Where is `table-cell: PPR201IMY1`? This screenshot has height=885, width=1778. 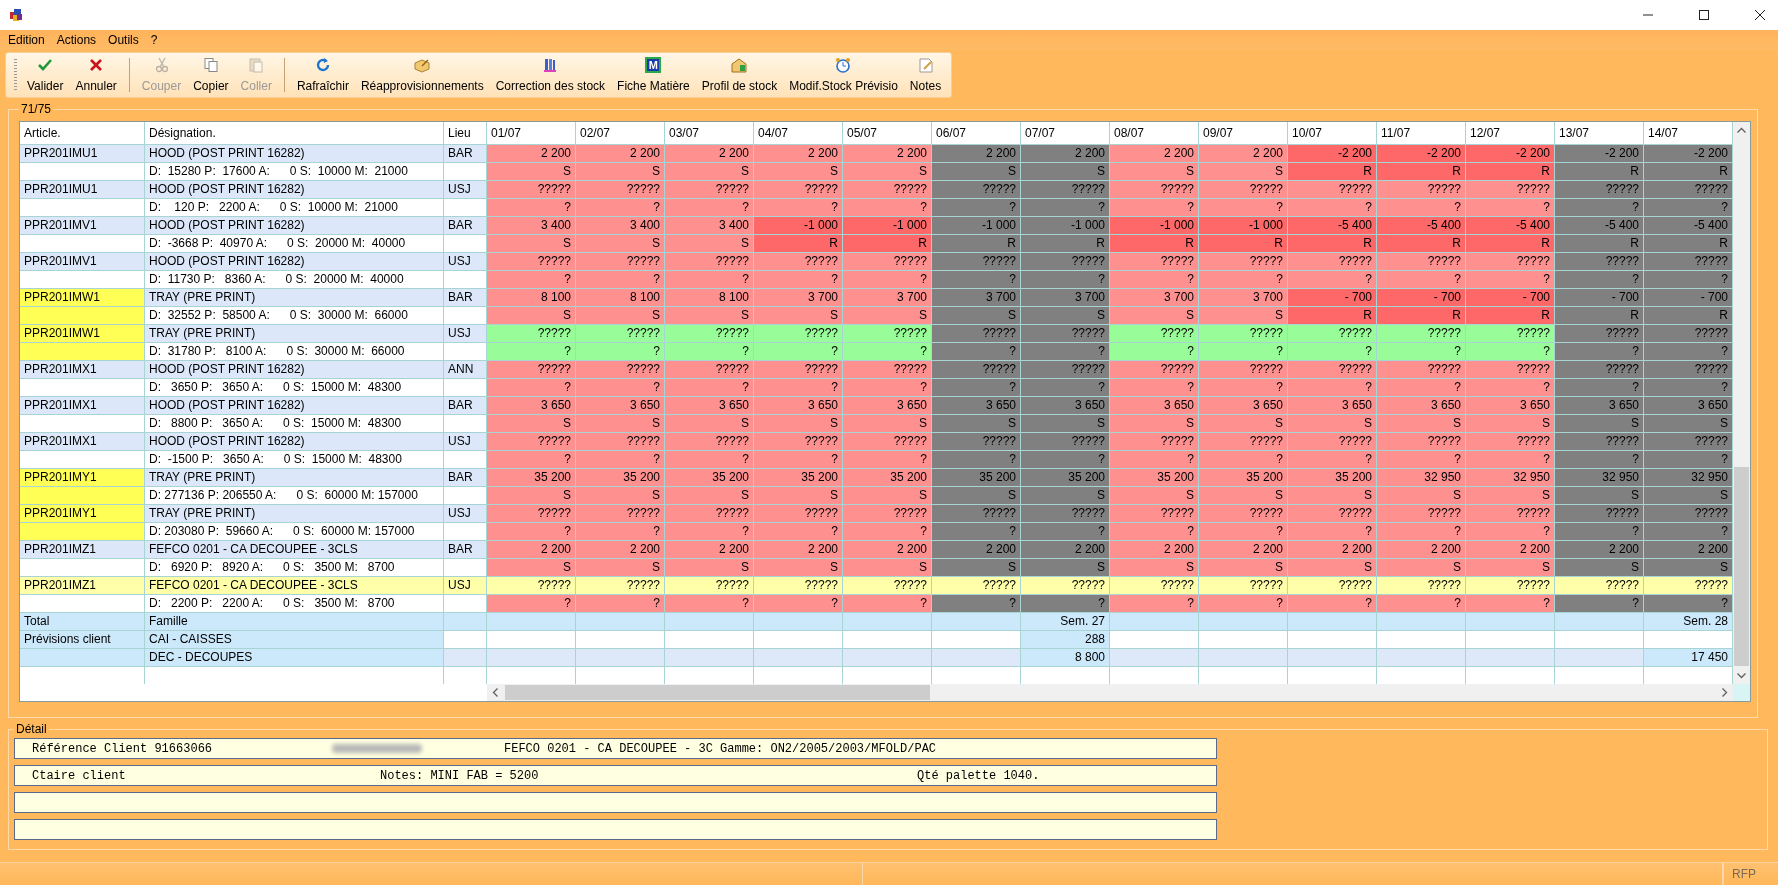
table-cell: PPR201IMY1 is located at coordinates (82, 478).